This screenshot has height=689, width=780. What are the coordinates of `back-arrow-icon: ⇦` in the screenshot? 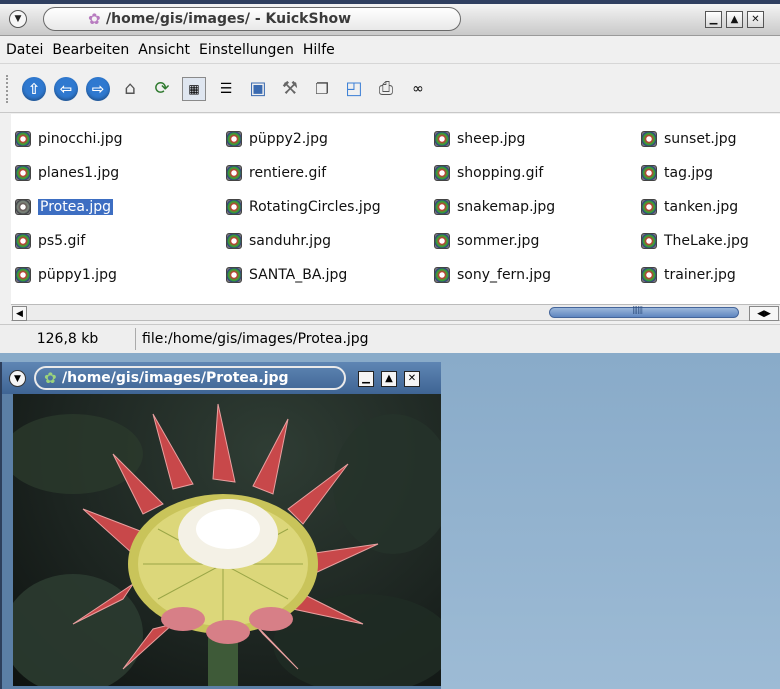 It's located at (66, 89).